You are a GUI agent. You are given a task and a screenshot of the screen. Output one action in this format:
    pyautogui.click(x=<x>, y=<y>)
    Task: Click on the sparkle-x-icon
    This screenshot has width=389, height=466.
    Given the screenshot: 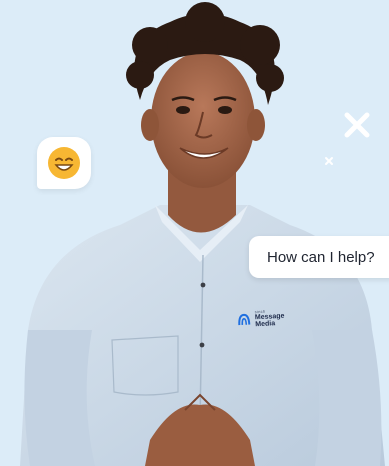 What is the action you would take?
    pyautogui.click(x=357, y=125)
    